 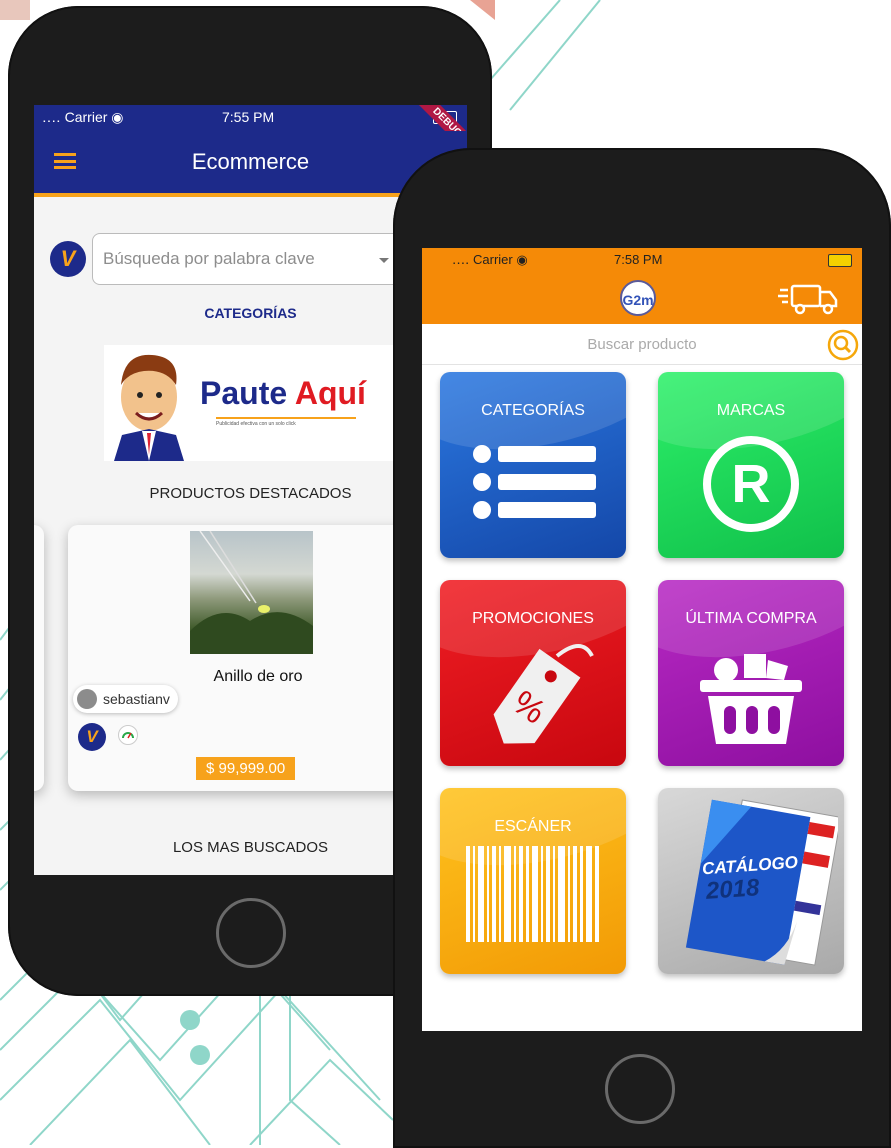 What do you see at coordinates (251, 592) in the screenshot?
I see `product-image` at bounding box center [251, 592].